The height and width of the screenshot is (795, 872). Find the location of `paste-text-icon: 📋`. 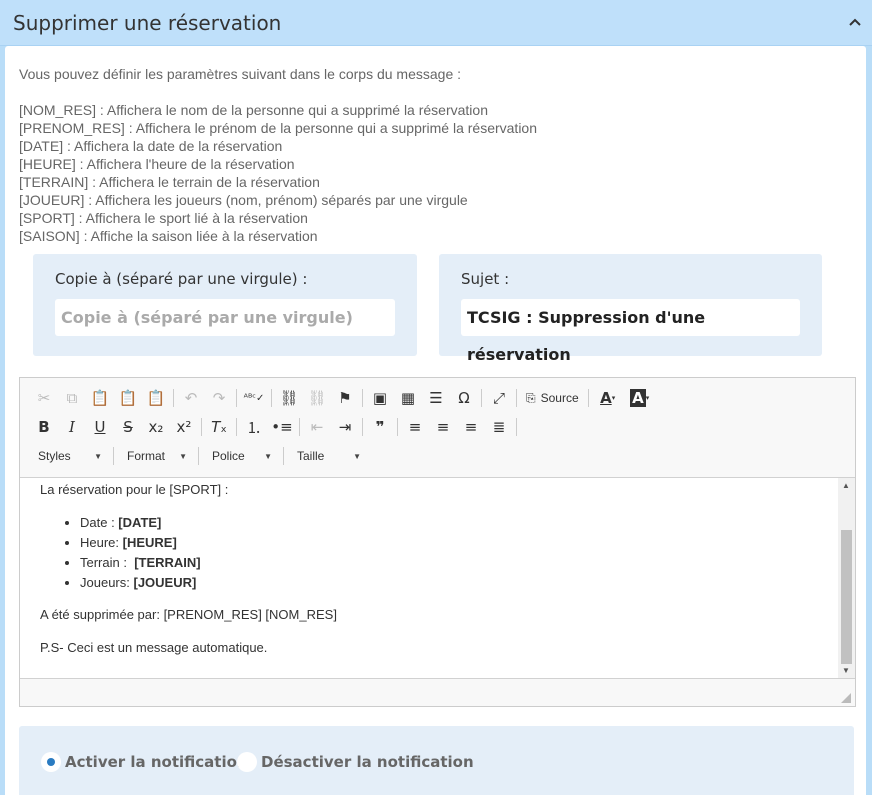

paste-text-icon: 📋 is located at coordinates (128, 398).